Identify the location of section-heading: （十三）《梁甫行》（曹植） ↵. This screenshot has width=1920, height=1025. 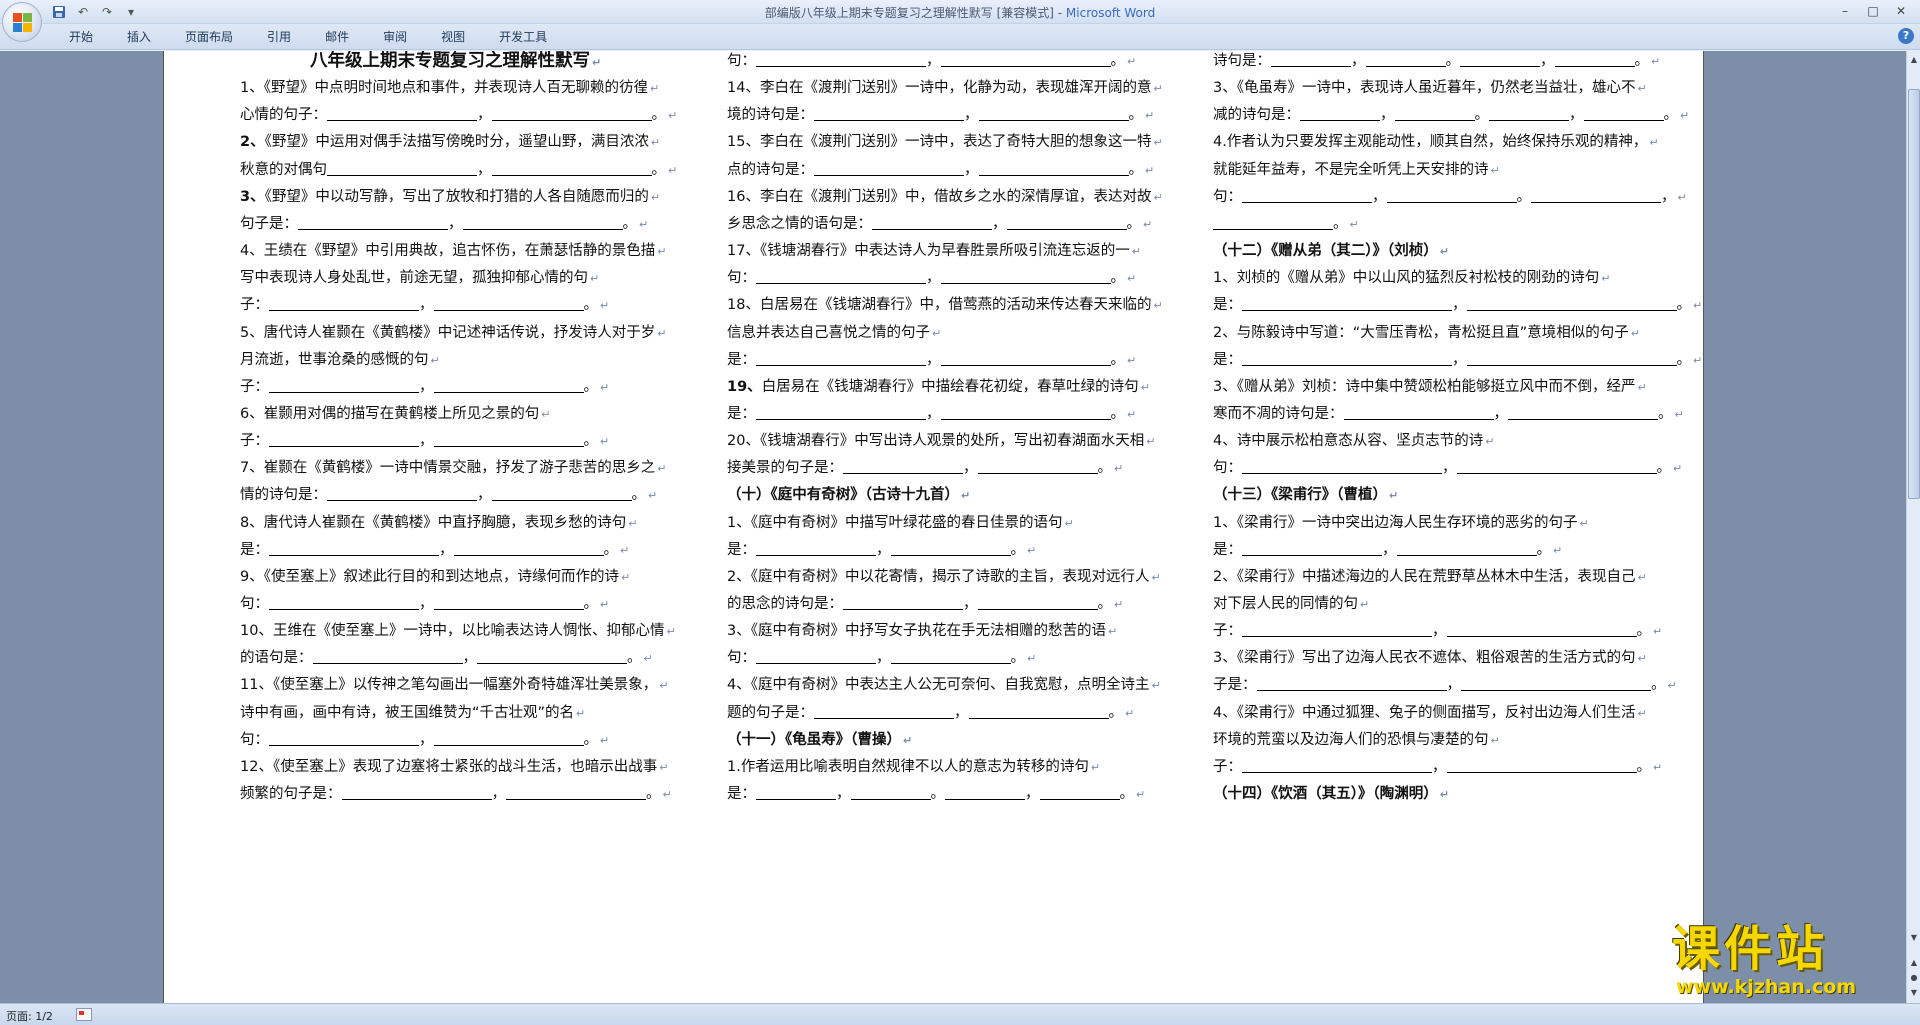
(1305, 495).